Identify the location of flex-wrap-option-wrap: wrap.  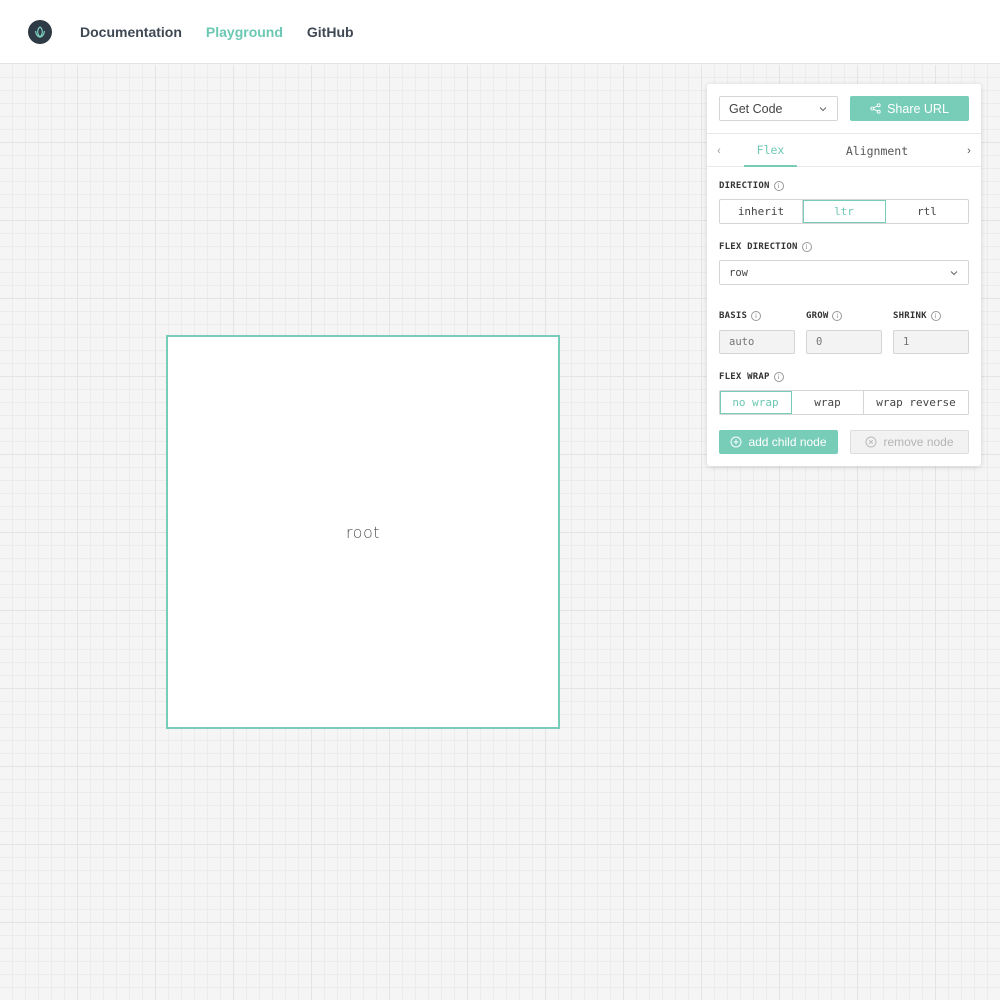
(828, 402).